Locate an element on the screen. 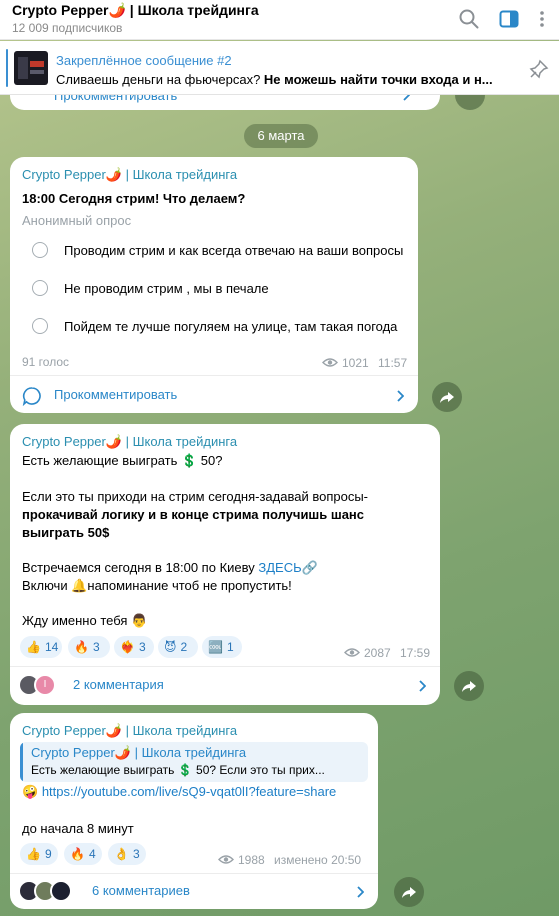 The image size is (559, 916). comment-row: Прокомментировать is located at coordinates (214, 394).